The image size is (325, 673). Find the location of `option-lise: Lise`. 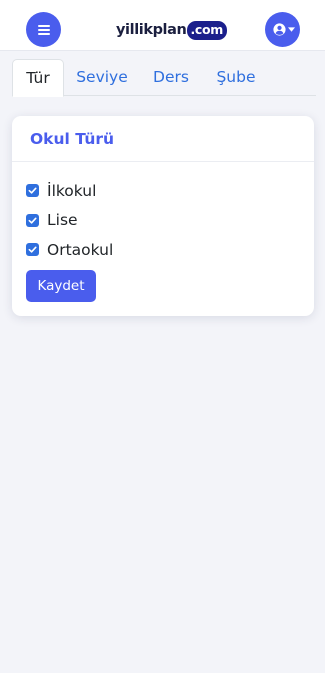

option-lise: Lise is located at coordinates (69, 221).